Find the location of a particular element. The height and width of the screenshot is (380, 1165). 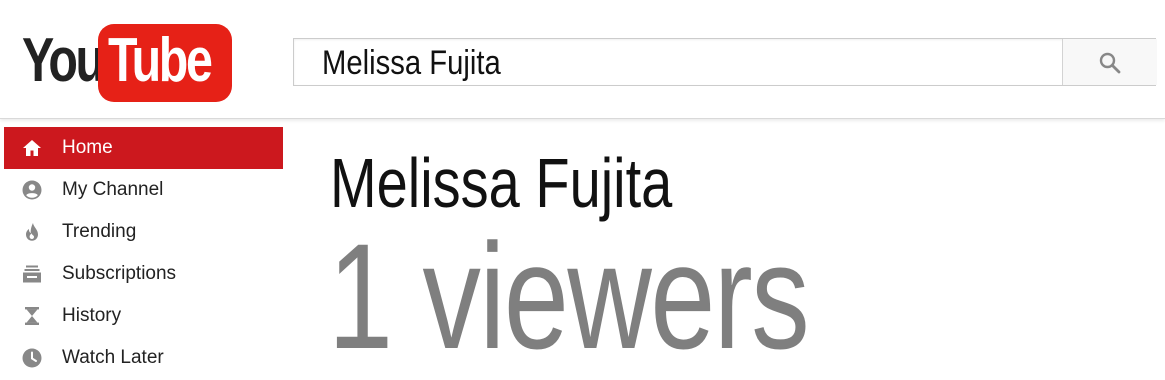

sidebar-item-label: Trending is located at coordinates (99, 231).